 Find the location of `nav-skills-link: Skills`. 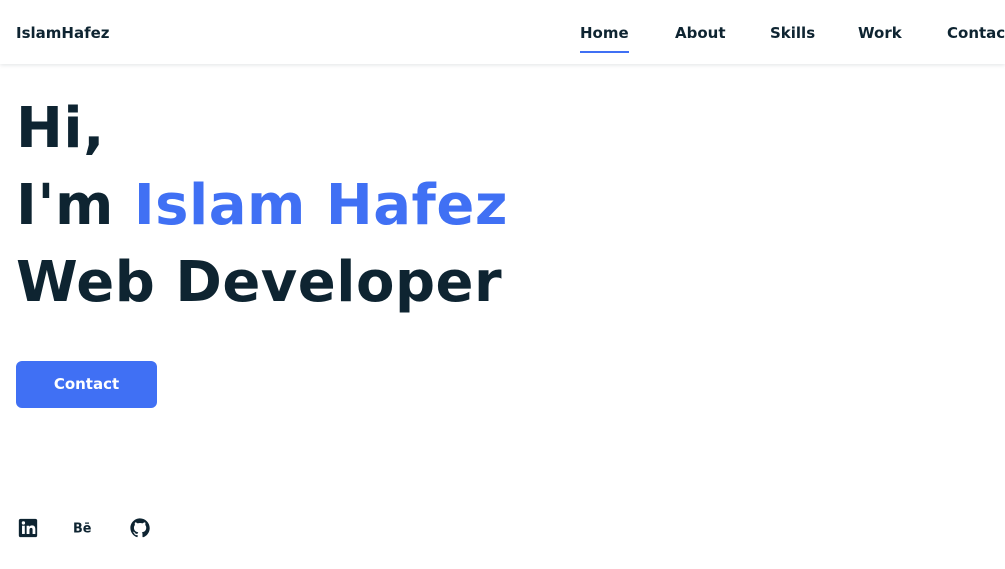

nav-skills-link: Skills is located at coordinates (792, 33).